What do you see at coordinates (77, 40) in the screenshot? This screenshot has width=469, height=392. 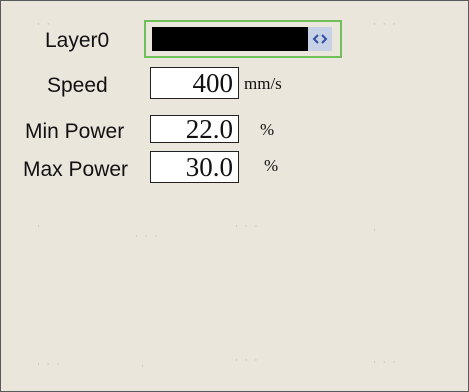 I see `layer-label: Layer0` at bounding box center [77, 40].